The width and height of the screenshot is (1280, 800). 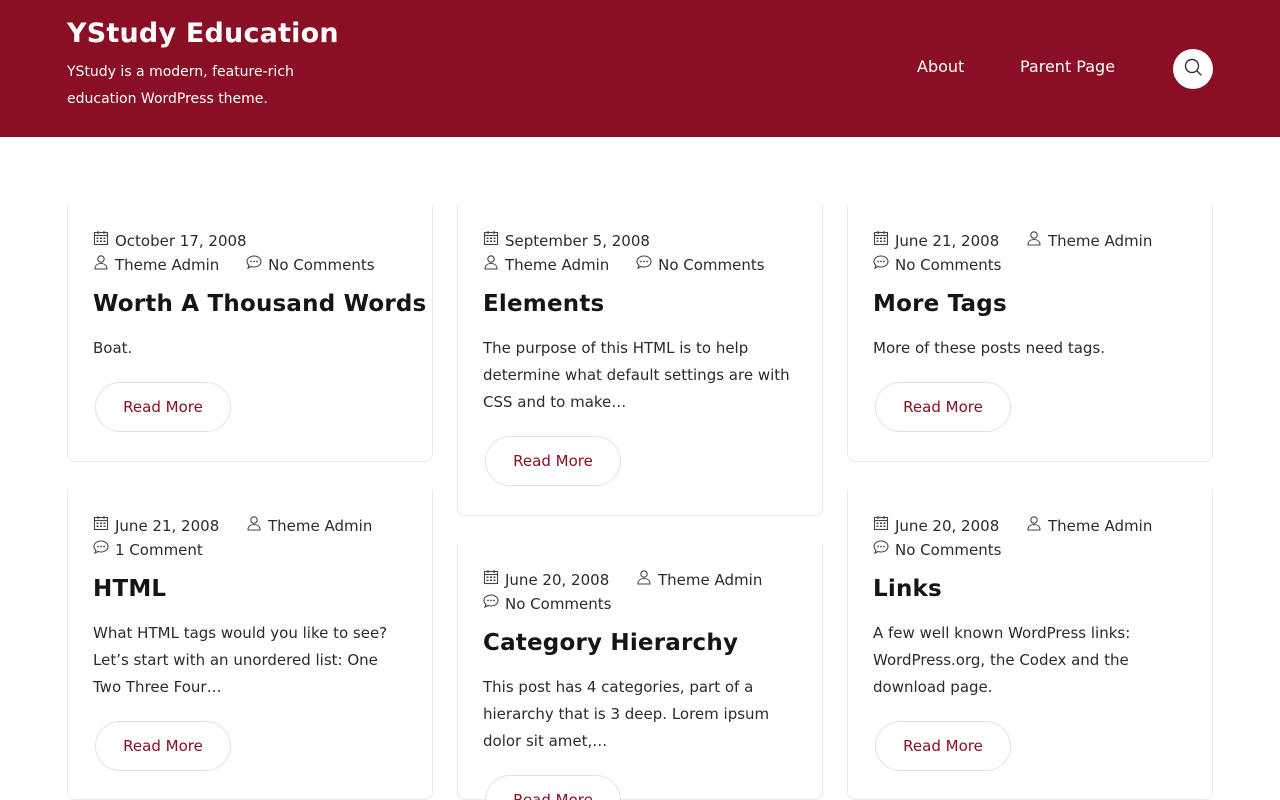 What do you see at coordinates (113, 348) in the screenshot?
I see `post-excerpt: Boat.` at bounding box center [113, 348].